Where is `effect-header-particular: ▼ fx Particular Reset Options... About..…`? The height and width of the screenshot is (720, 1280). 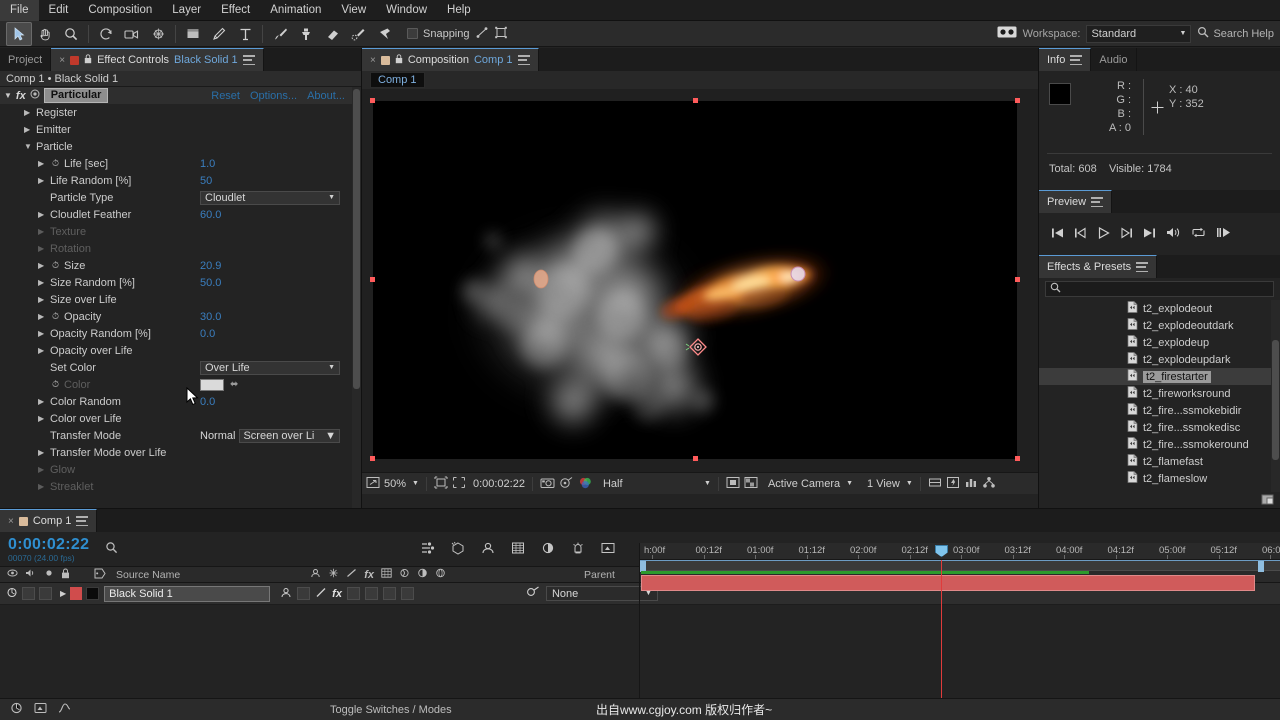 effect-header-particular: ▼ fx Particular Reset Options... About..… is located at coordinates (180, 95).